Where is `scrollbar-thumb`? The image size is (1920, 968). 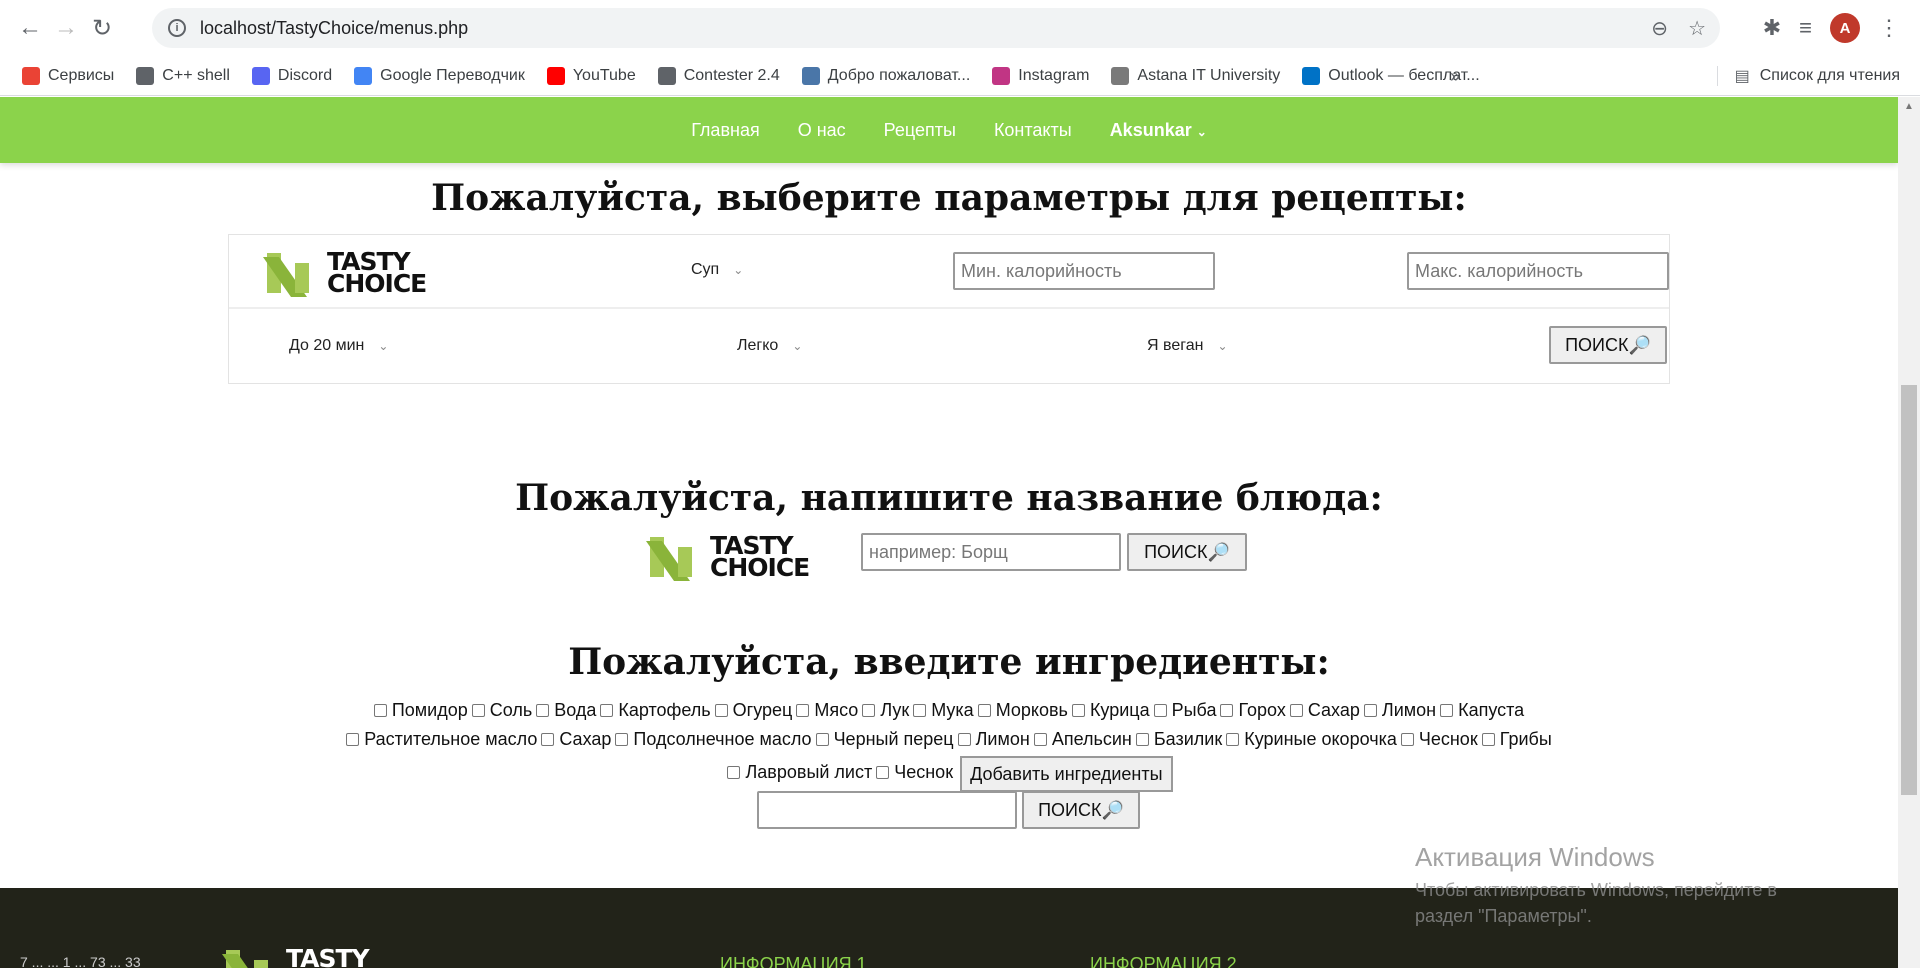
scrollbar-thumb is located at coordinates (1909, 590).